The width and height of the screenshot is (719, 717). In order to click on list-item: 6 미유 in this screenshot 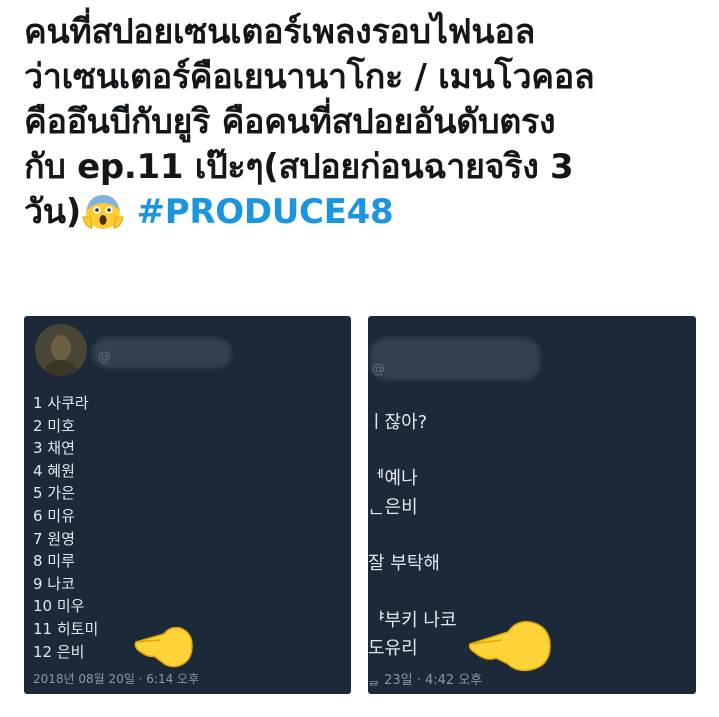, I will do `click(54, 515)`.